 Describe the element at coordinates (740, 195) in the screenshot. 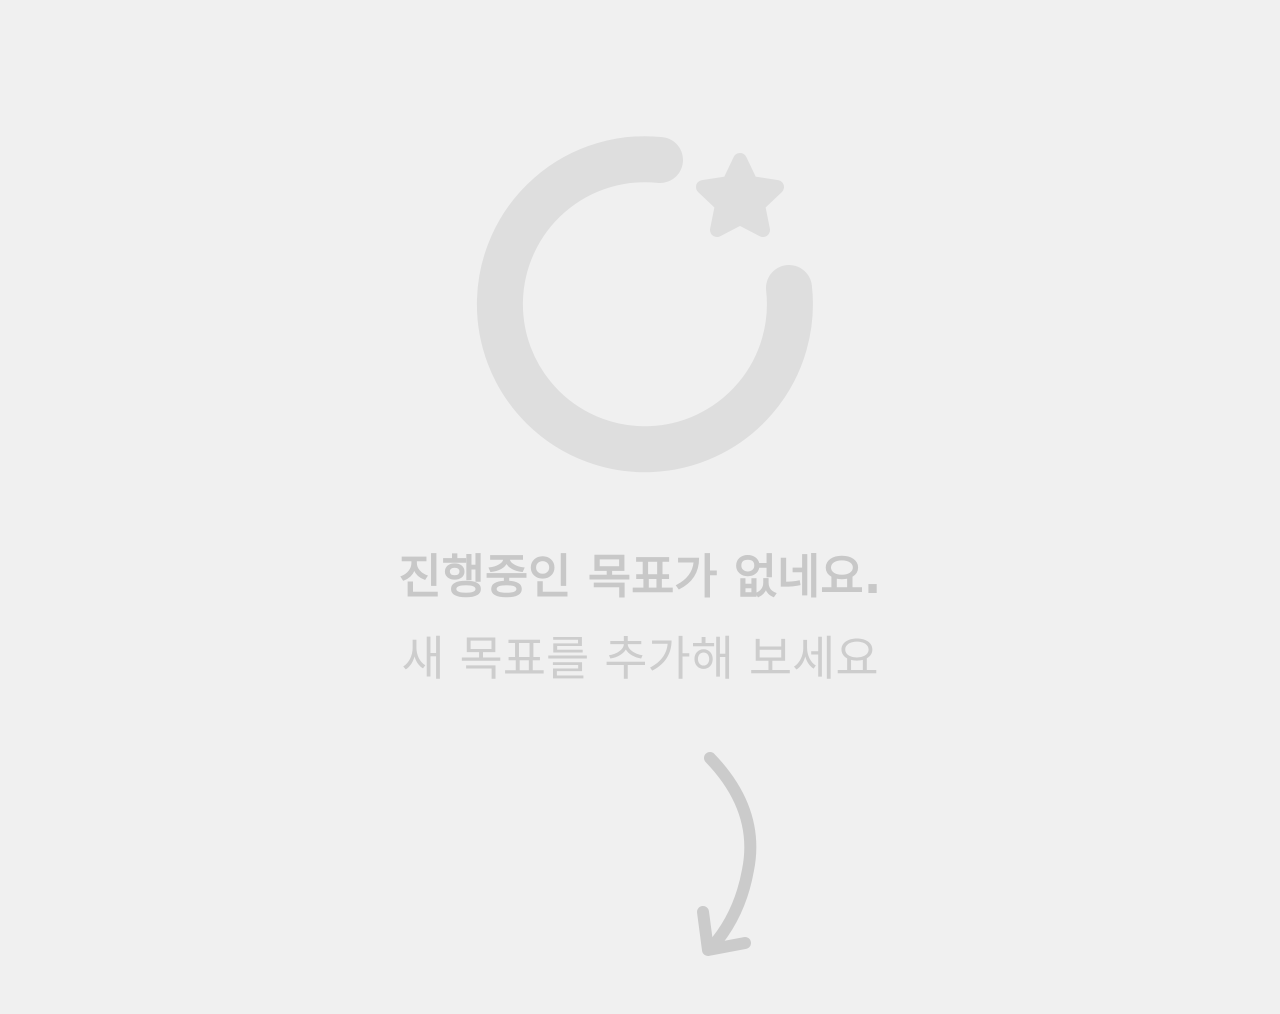

I see `star-icon` at that location.